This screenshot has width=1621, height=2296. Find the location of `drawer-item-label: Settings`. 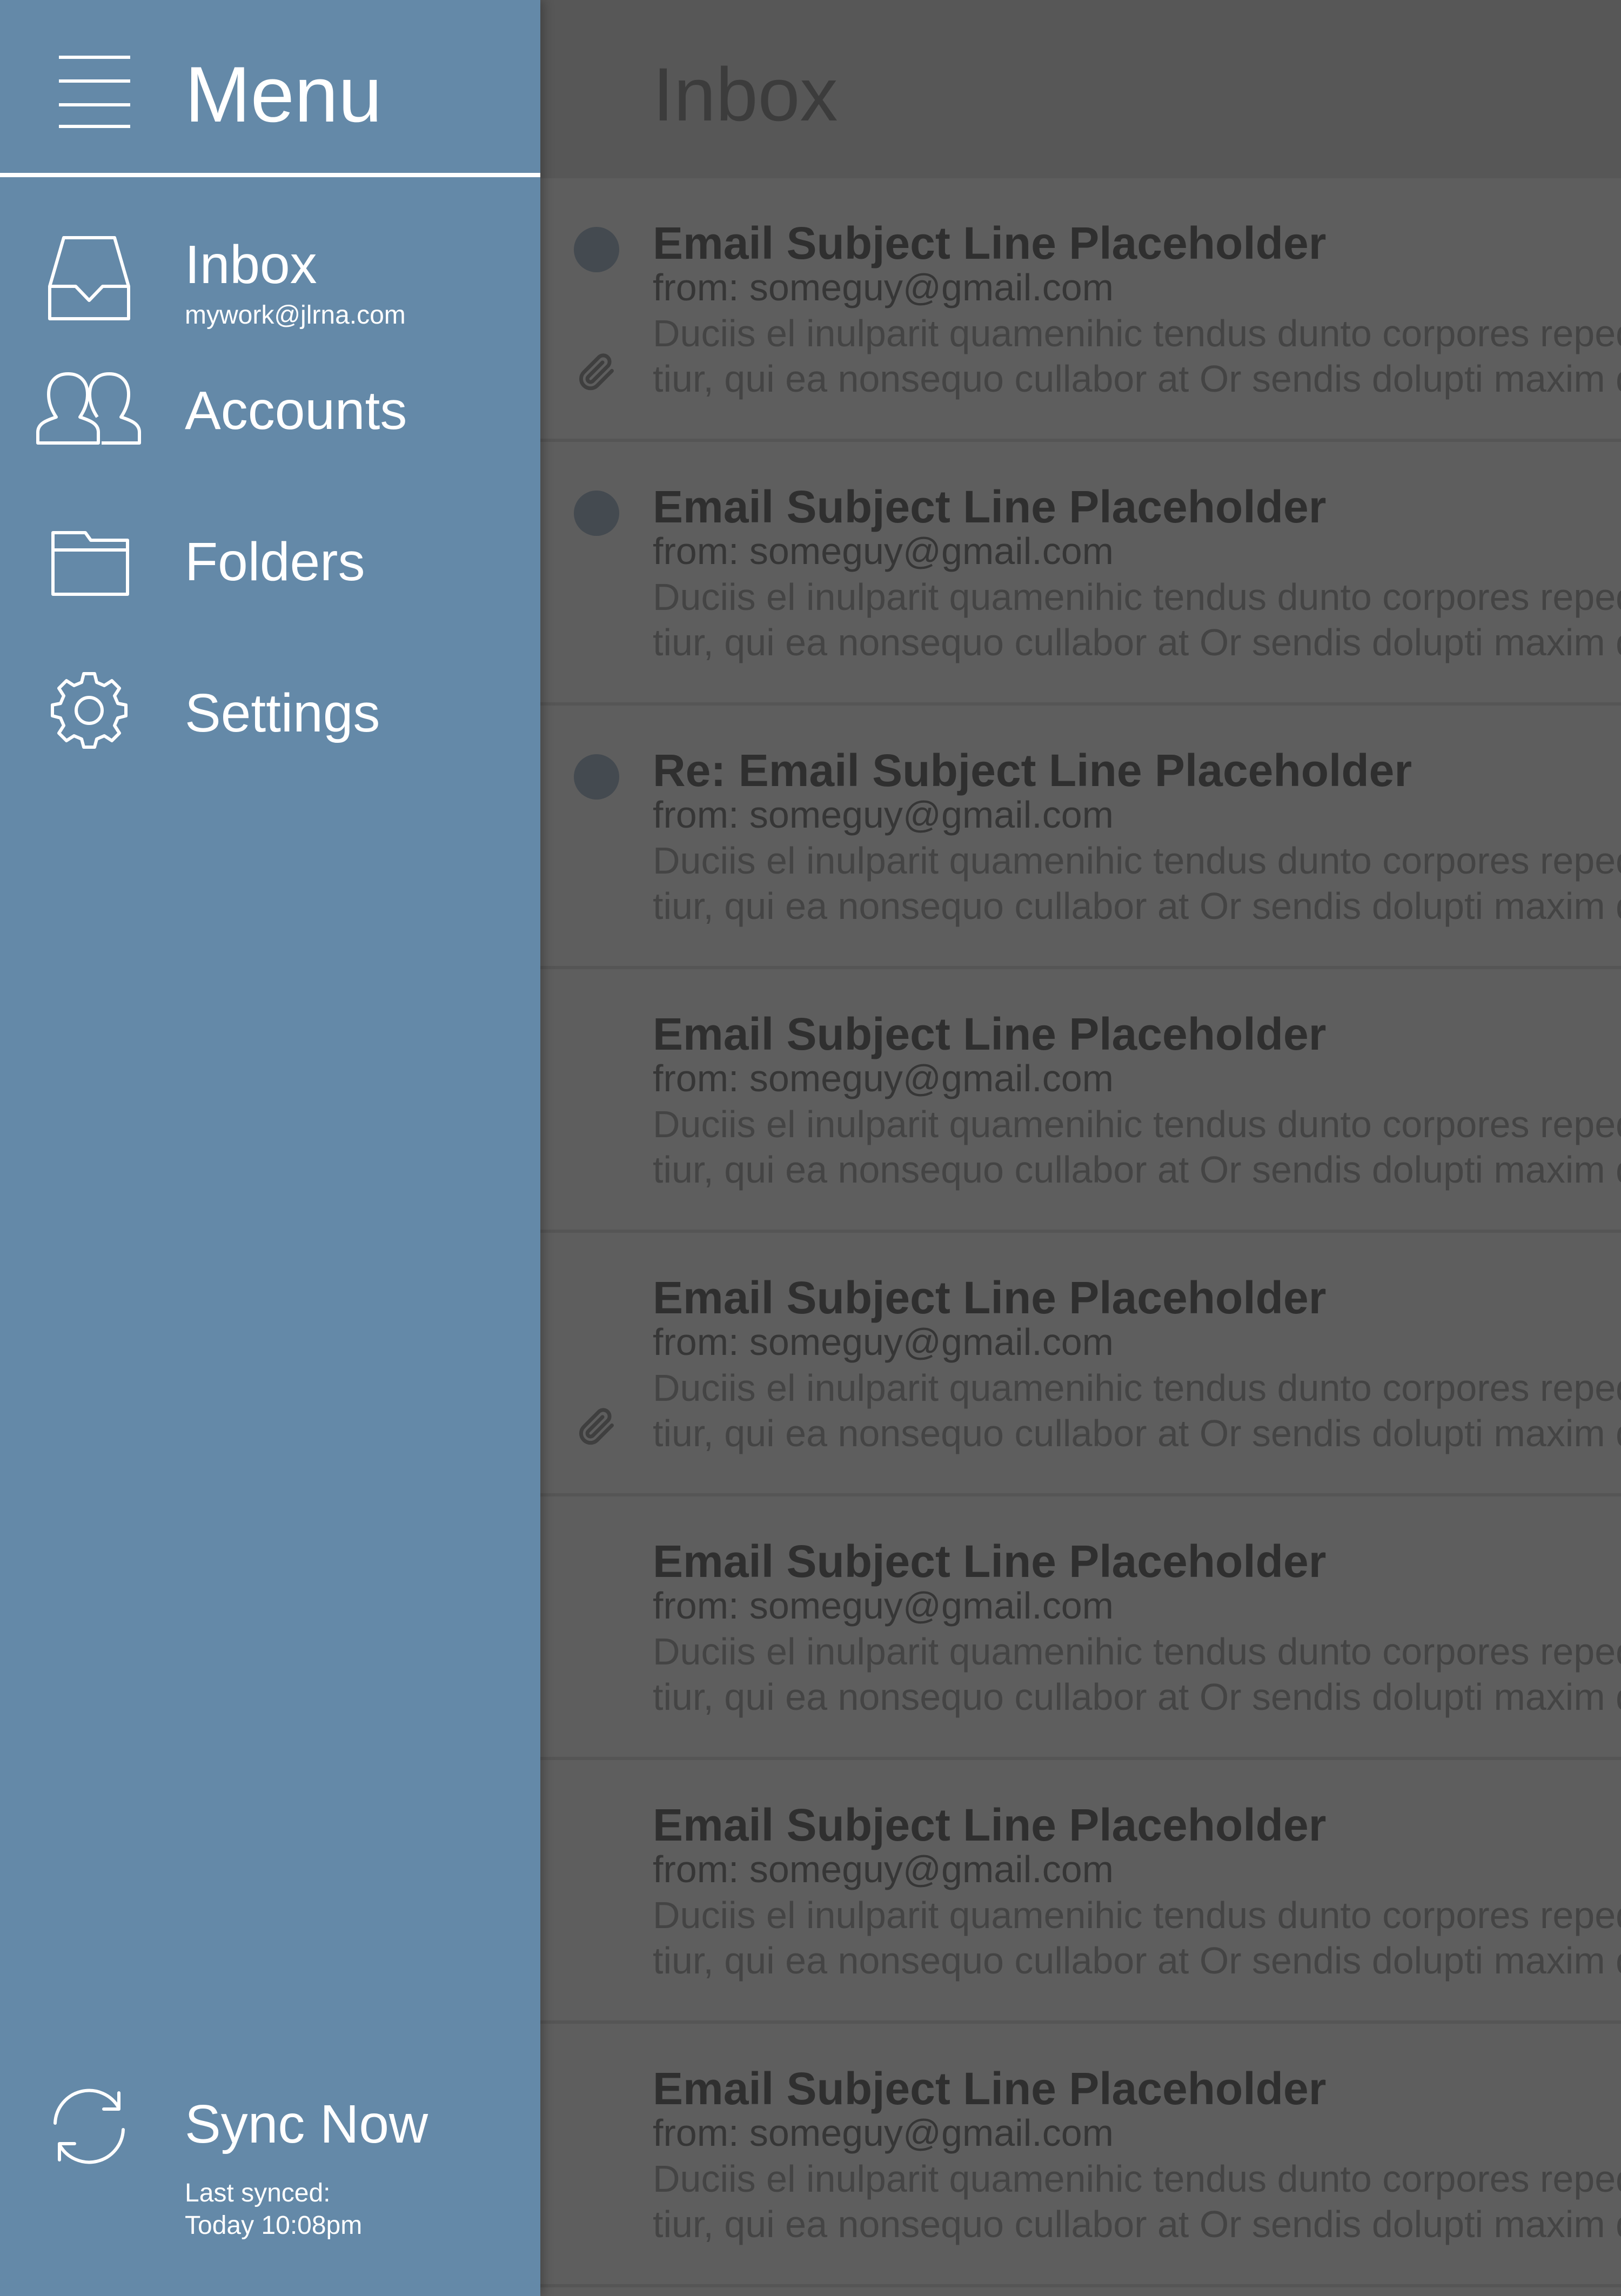

drawer-item-label: Settings is located at coordinates (282, 713).